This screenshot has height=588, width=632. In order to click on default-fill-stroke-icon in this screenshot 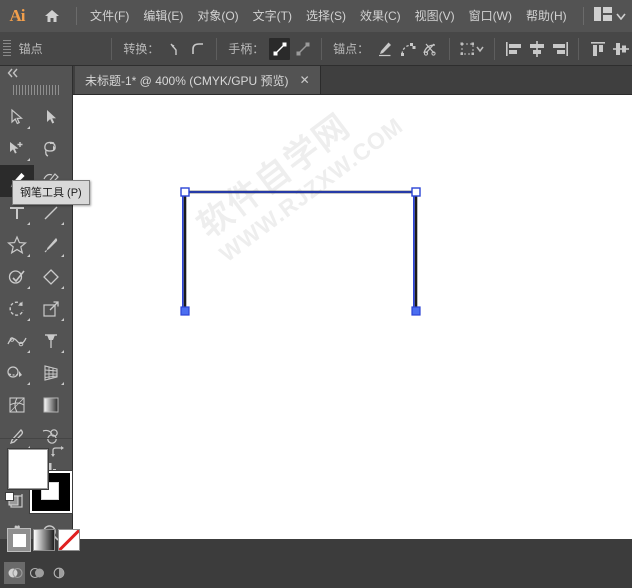, I will do `click(12, 501)`.